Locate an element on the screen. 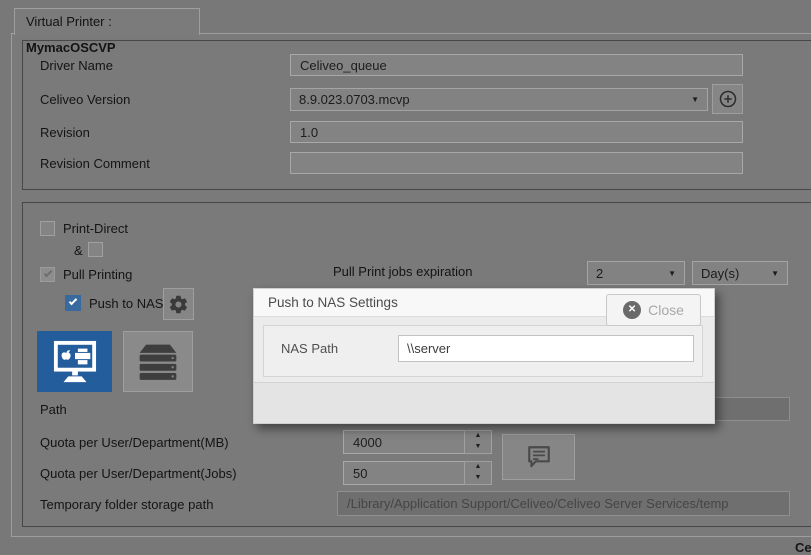  nas-settings-button is located at coordinates (178, 304).